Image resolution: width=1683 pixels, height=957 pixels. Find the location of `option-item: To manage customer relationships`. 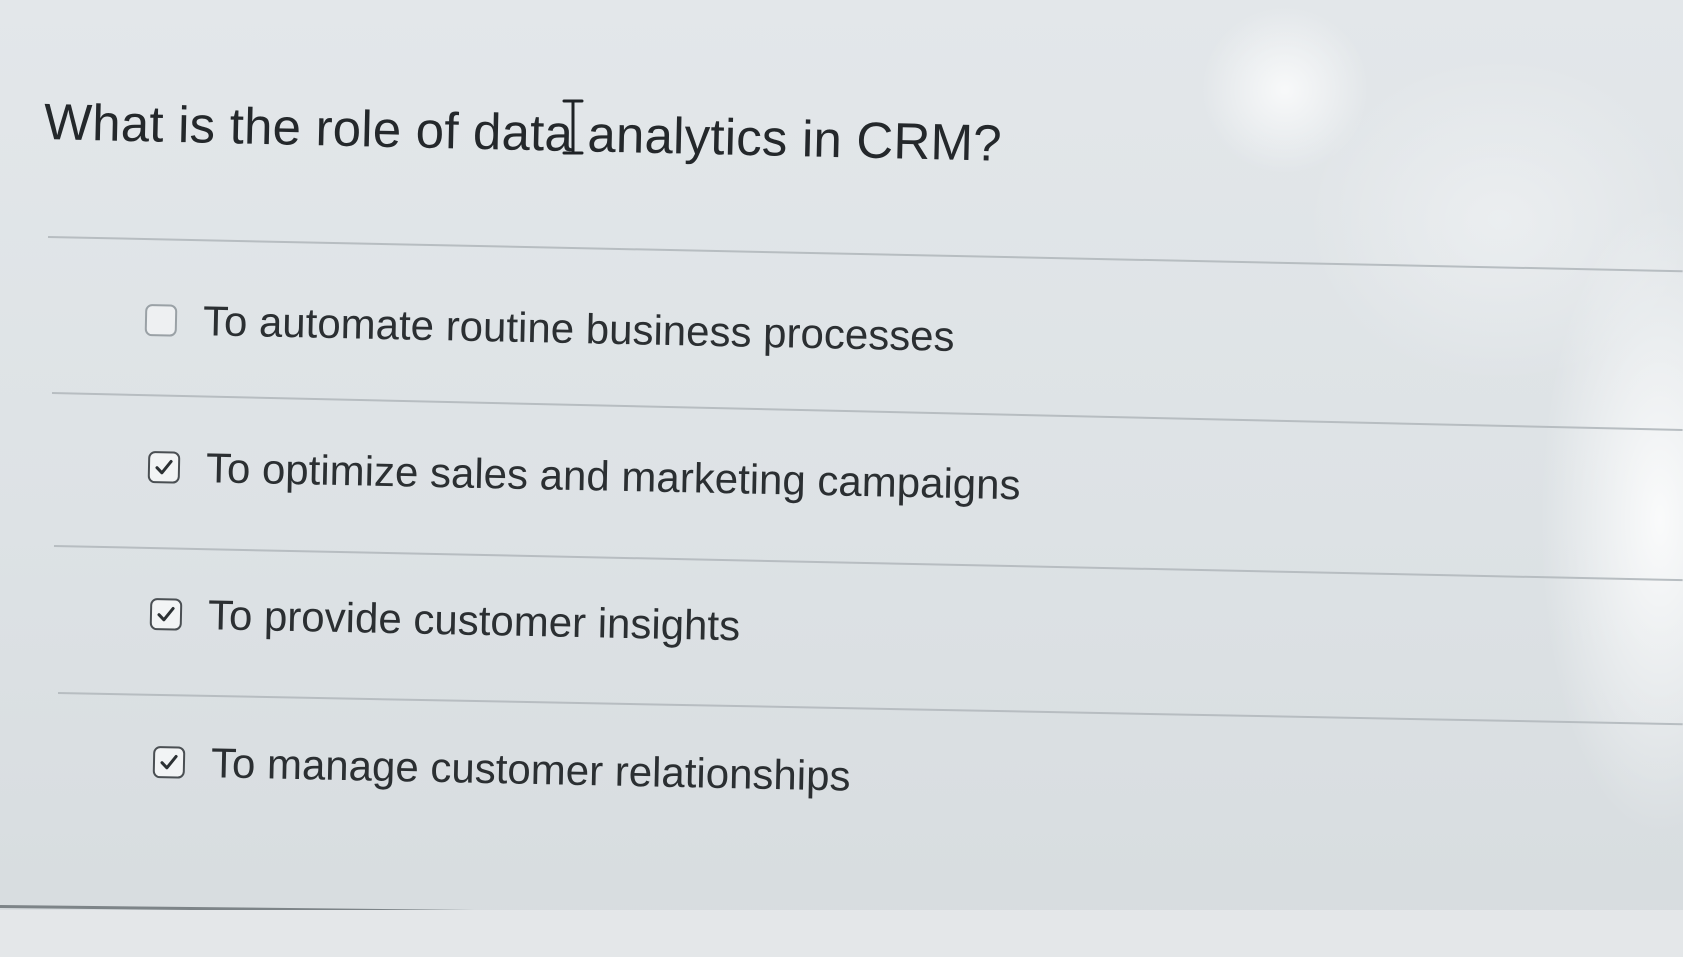

option-item: To manage customer relationships is located at coordinates (501, 769).